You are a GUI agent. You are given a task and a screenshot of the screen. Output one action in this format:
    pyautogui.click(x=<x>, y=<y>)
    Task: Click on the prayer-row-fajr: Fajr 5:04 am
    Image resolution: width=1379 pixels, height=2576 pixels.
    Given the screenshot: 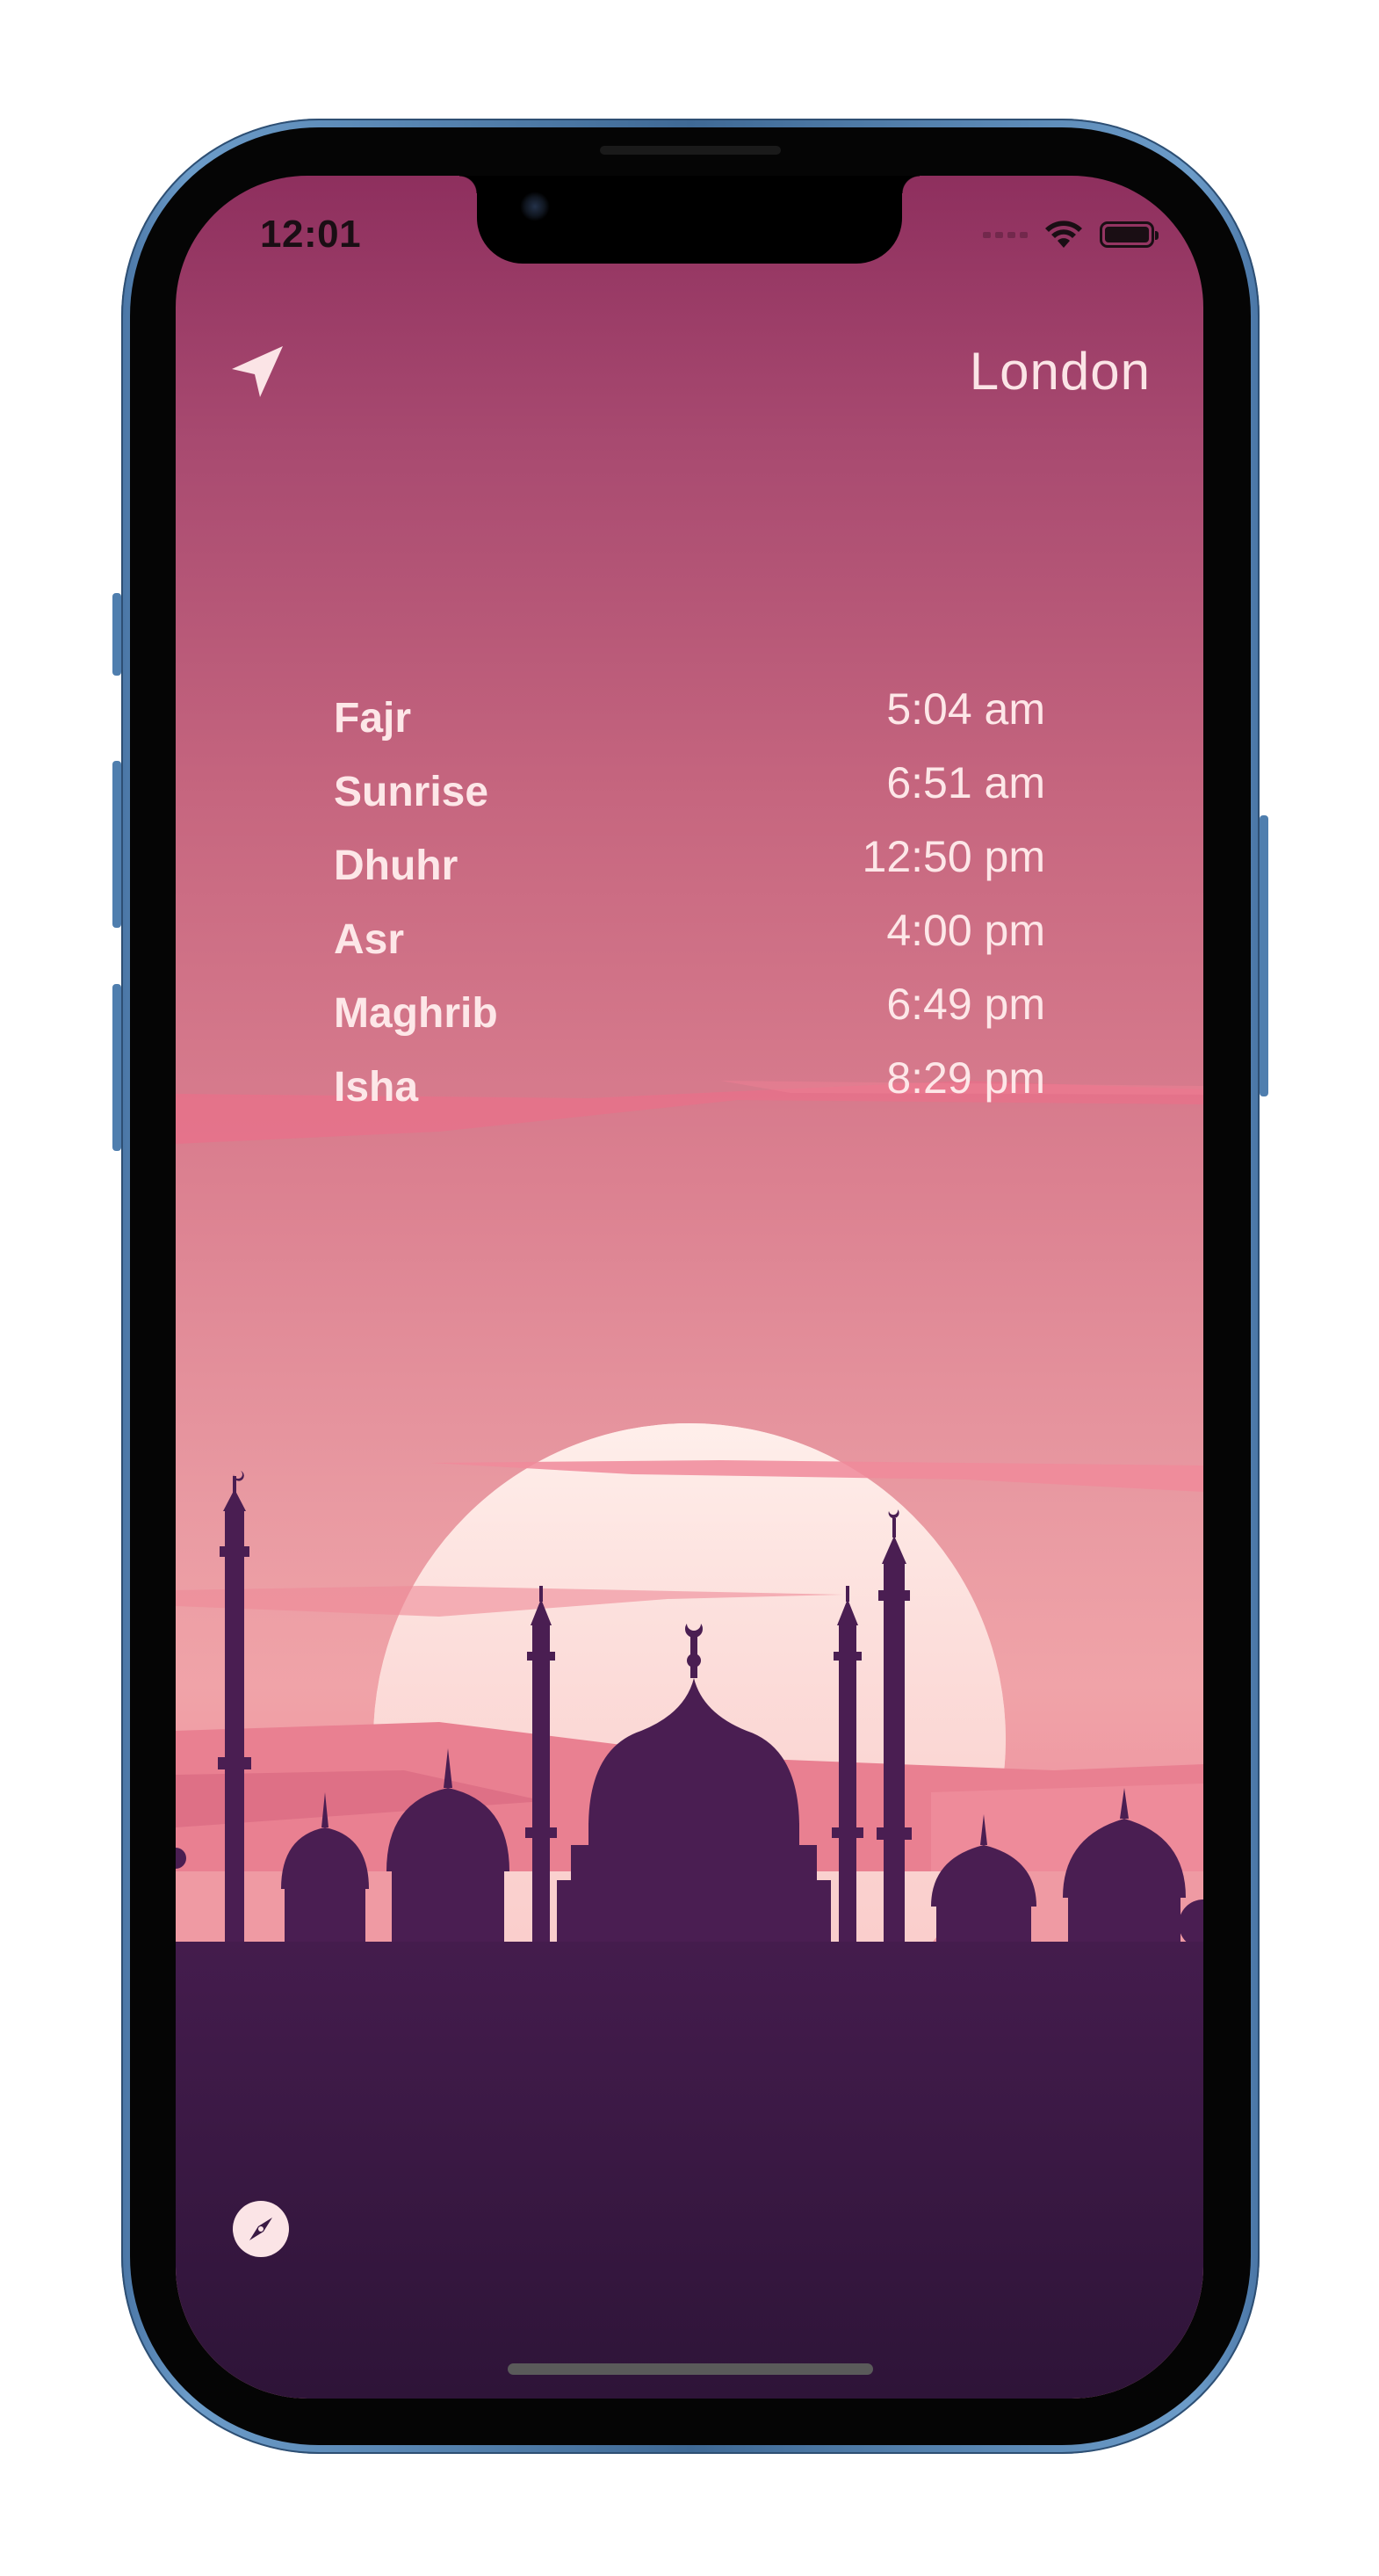 What is the action you would take?
    pyautogui.click(x=689, y=720)
    